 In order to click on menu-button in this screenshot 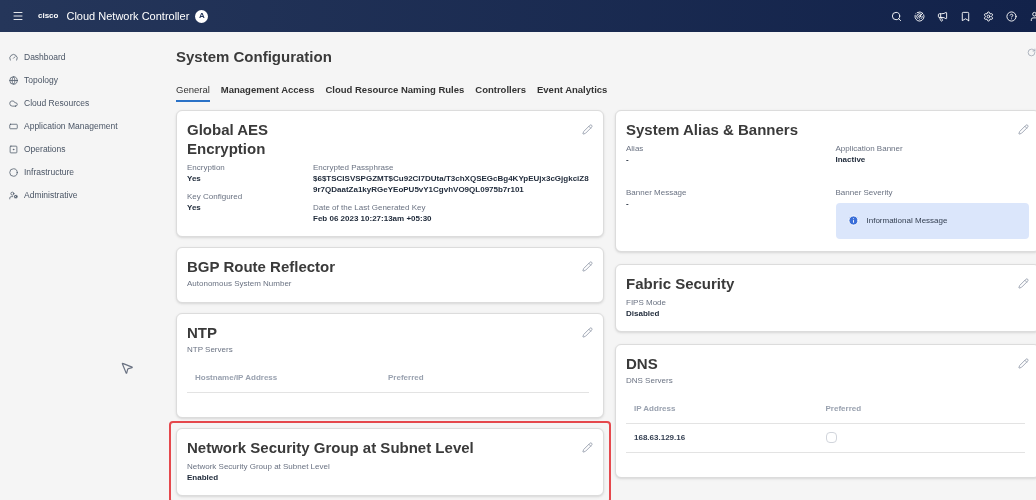, I will do `click(18, 16)`.